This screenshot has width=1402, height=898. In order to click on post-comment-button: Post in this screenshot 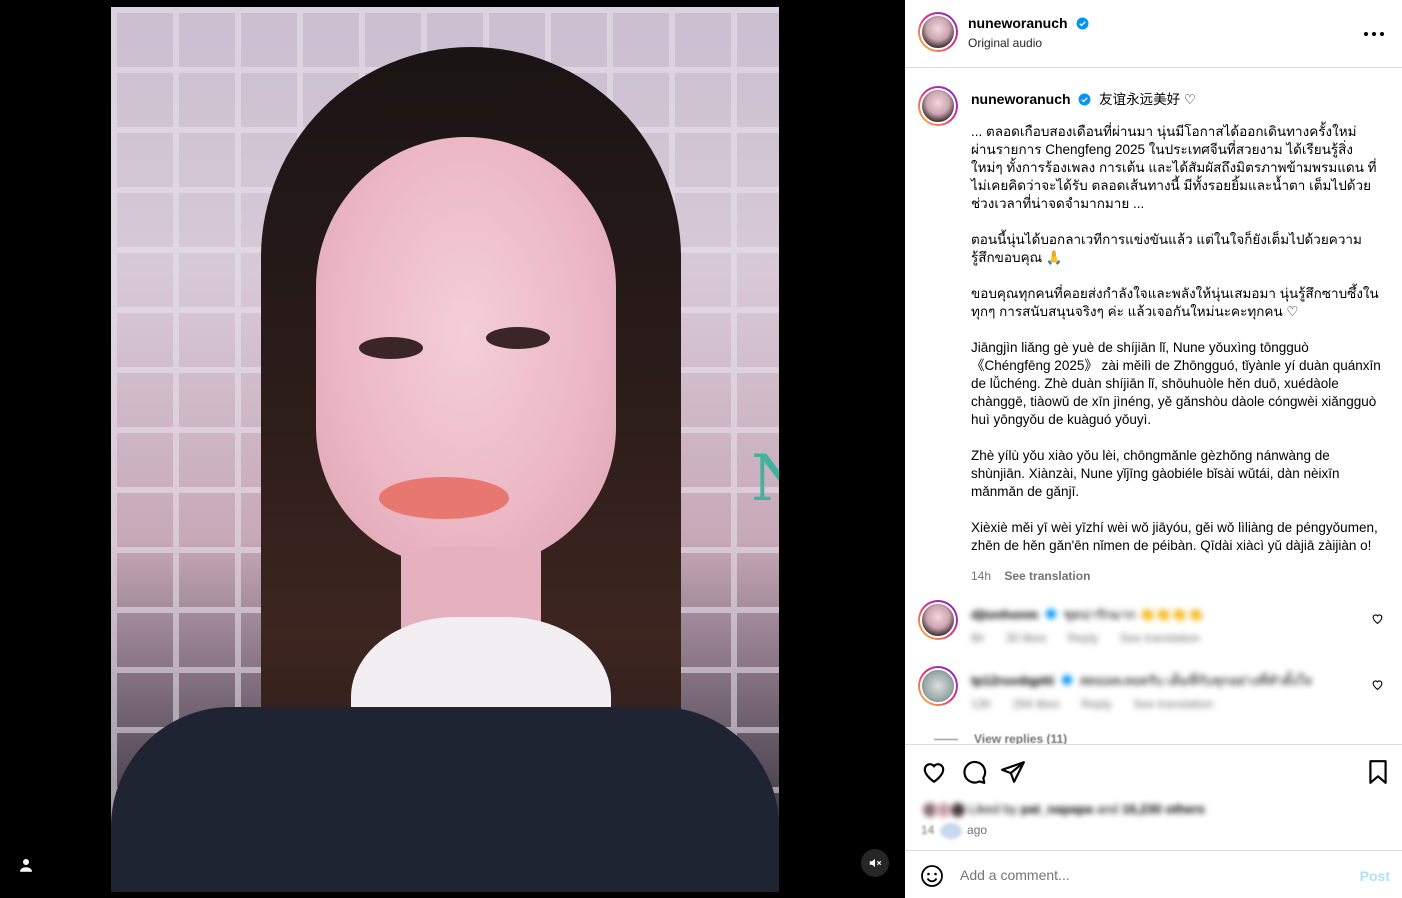, I will do `click(1375, 876)`.